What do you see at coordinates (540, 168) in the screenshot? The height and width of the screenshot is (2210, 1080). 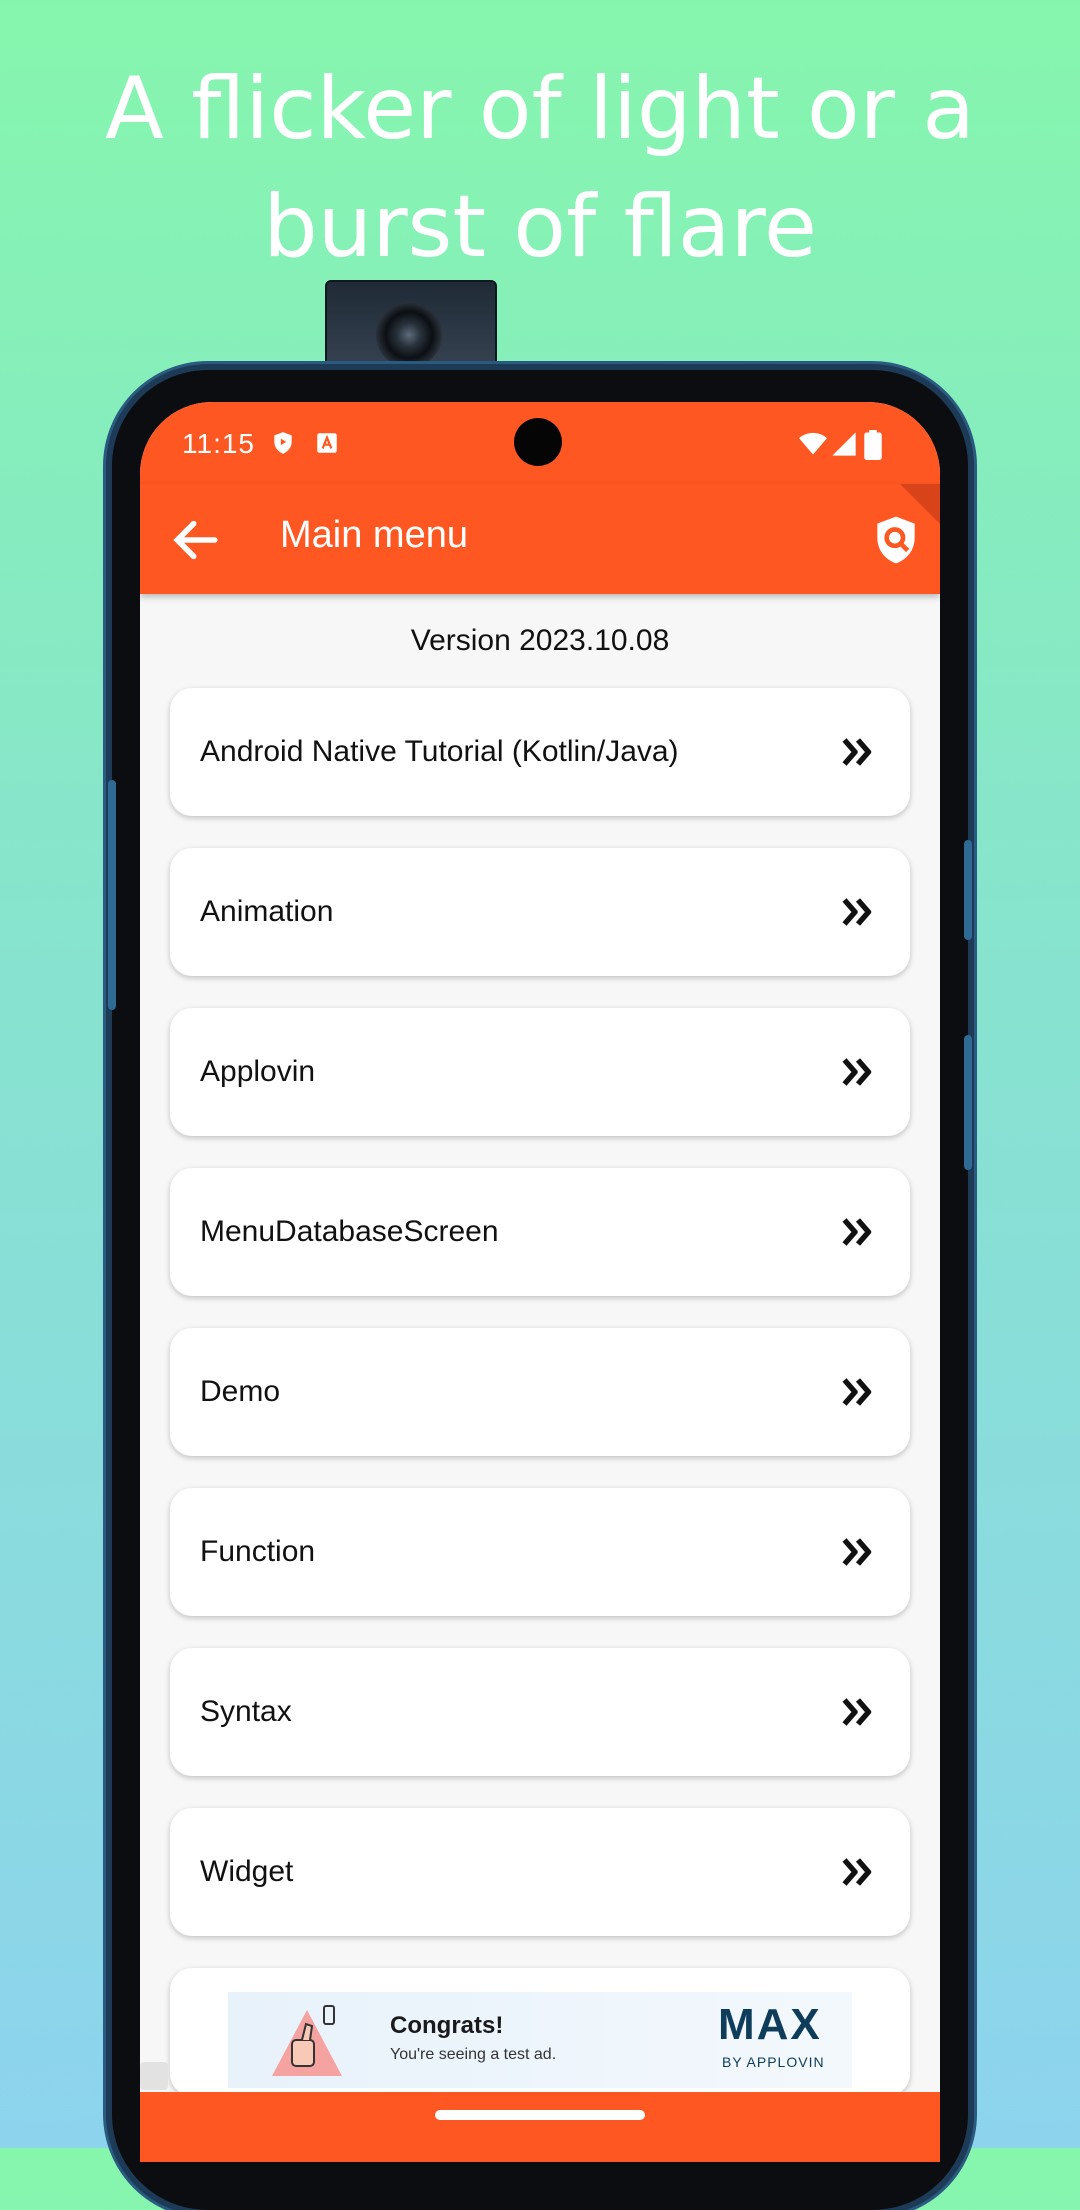 I see `promo-headline: A flicker of light or a burst of flare` at bounding box center [540, 168].